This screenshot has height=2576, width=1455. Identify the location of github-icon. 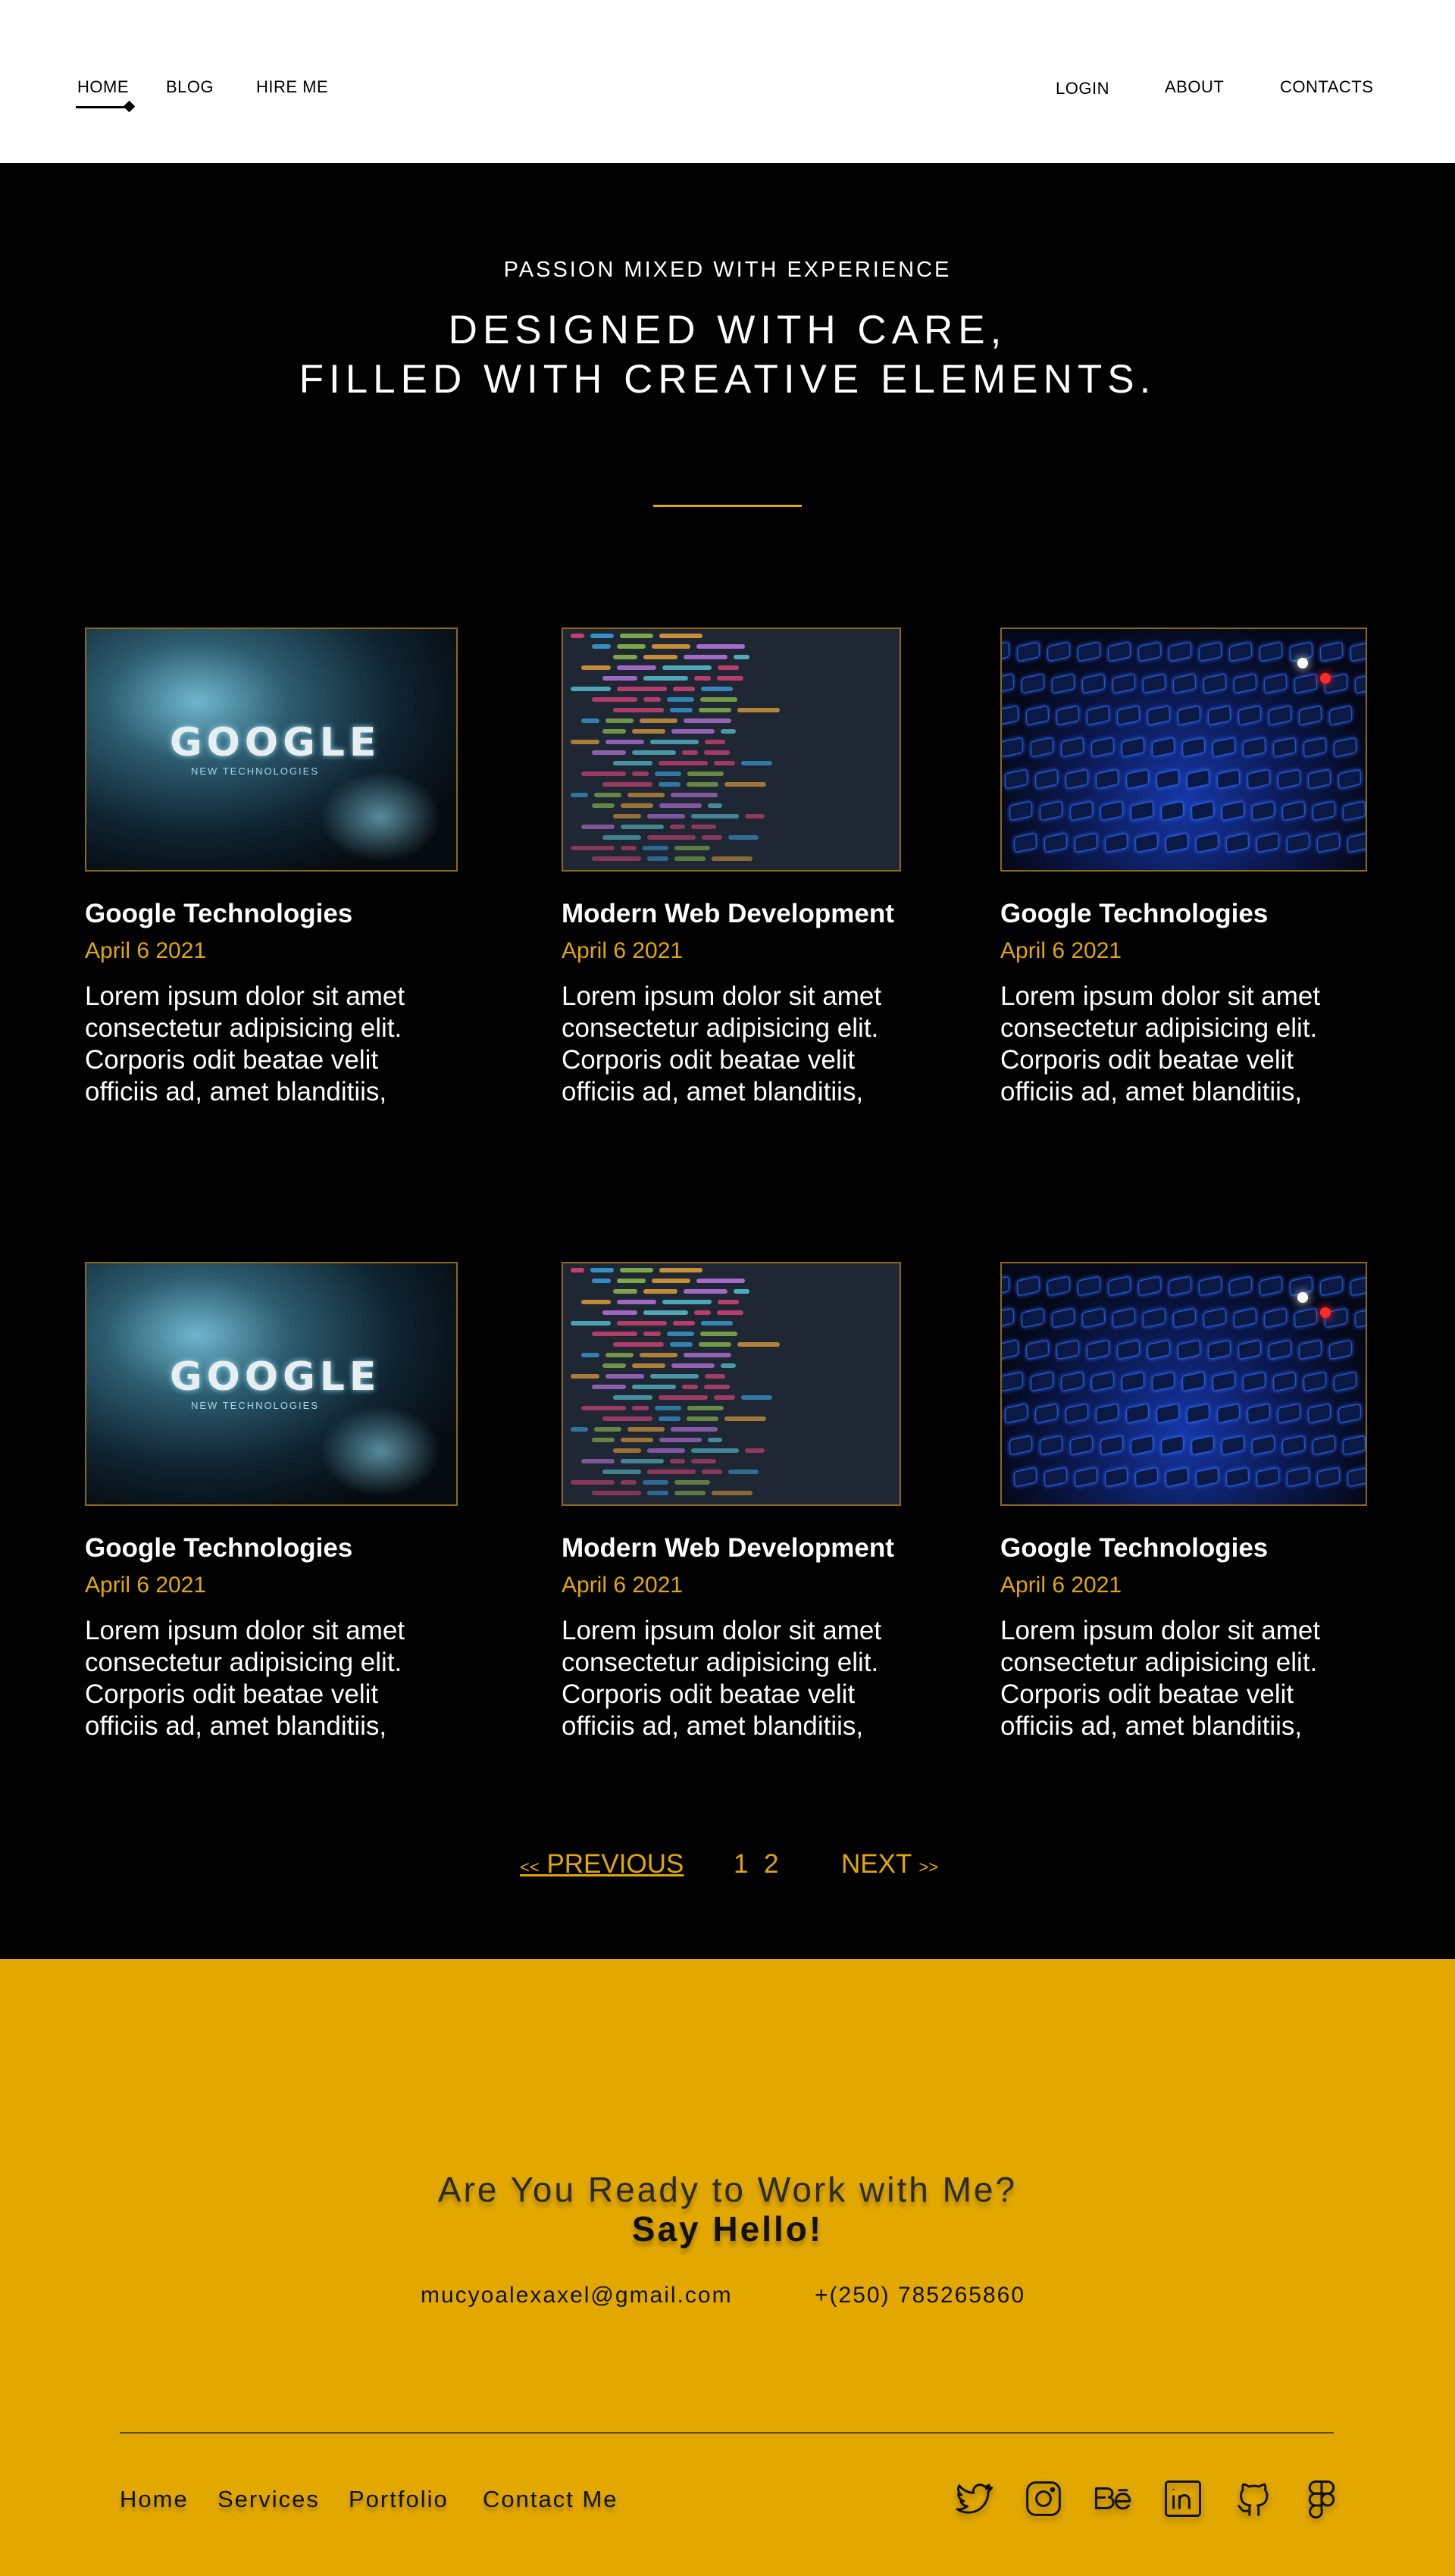
(1253, 2498).